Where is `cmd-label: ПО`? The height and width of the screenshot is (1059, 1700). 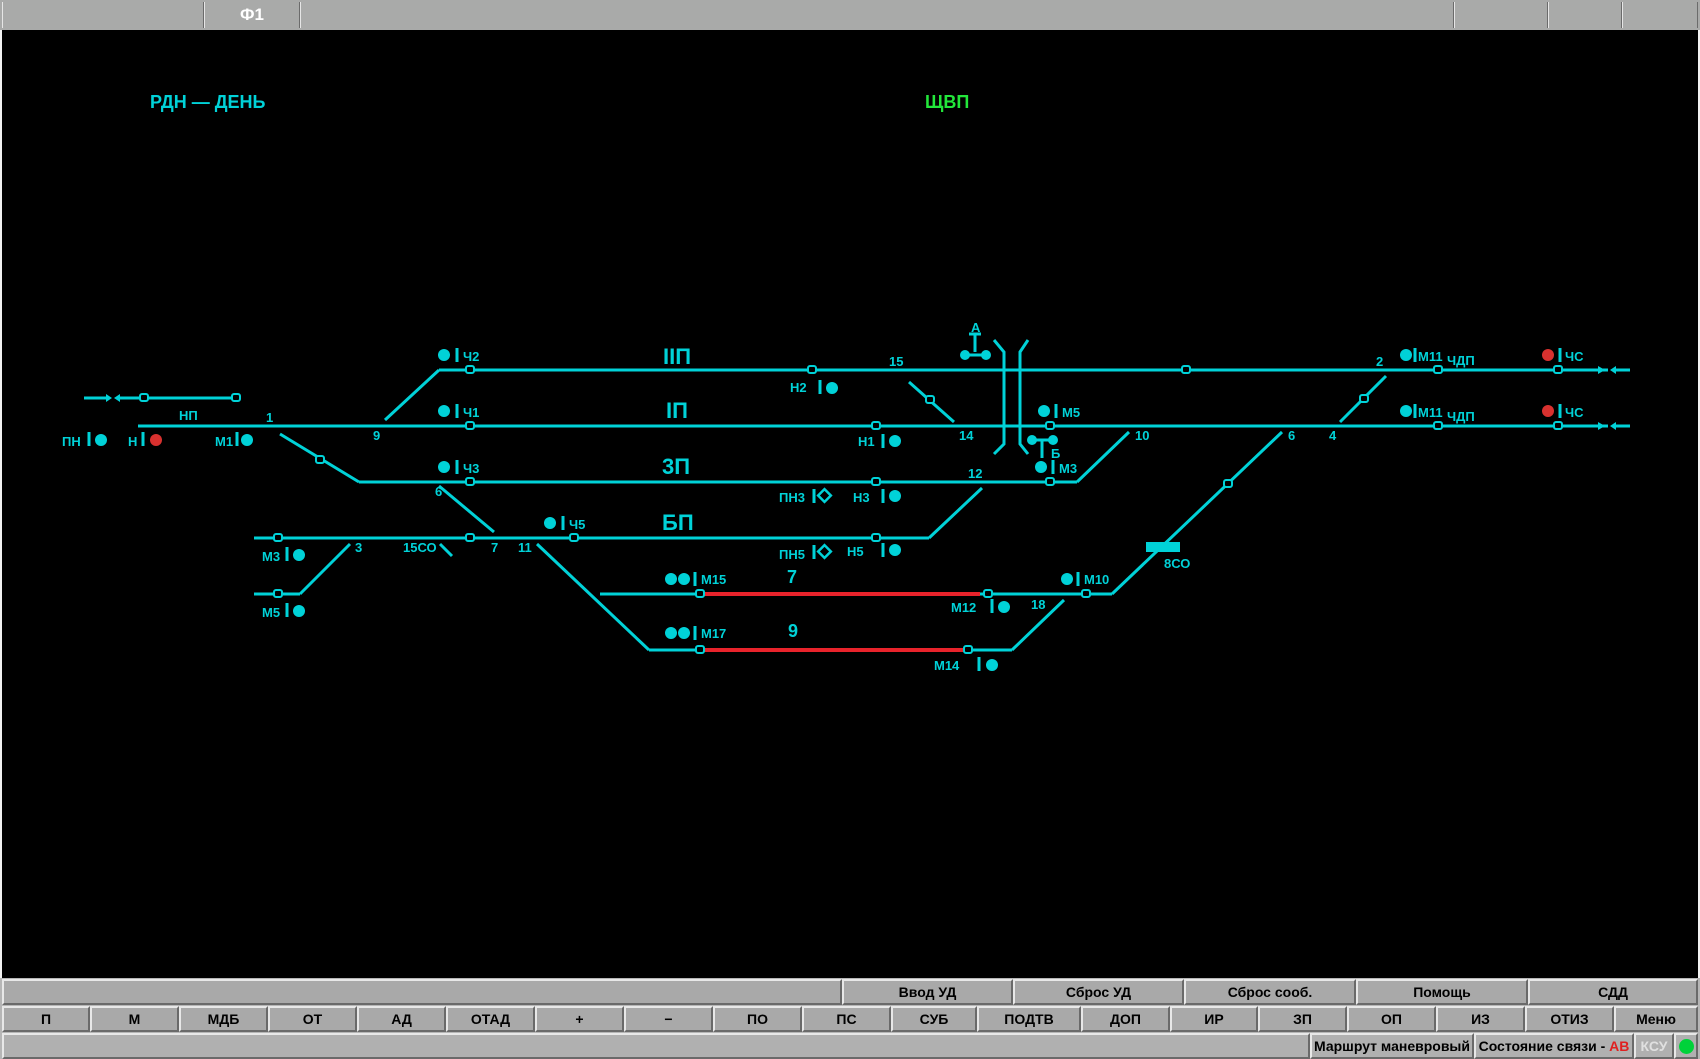
cmd-label: ПО is located at coordinates (757, 1019).